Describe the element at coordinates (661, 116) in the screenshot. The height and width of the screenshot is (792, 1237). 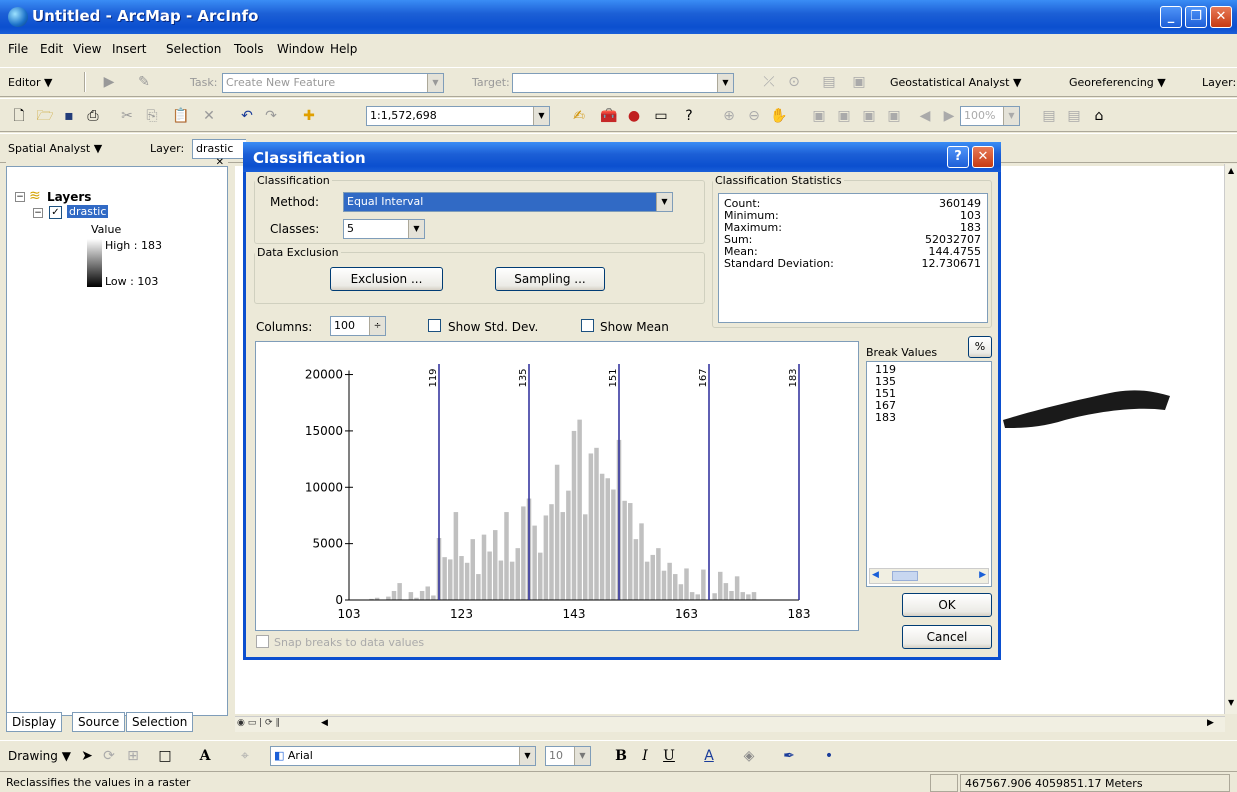
I see `command-line-icon: ▭` at that location.